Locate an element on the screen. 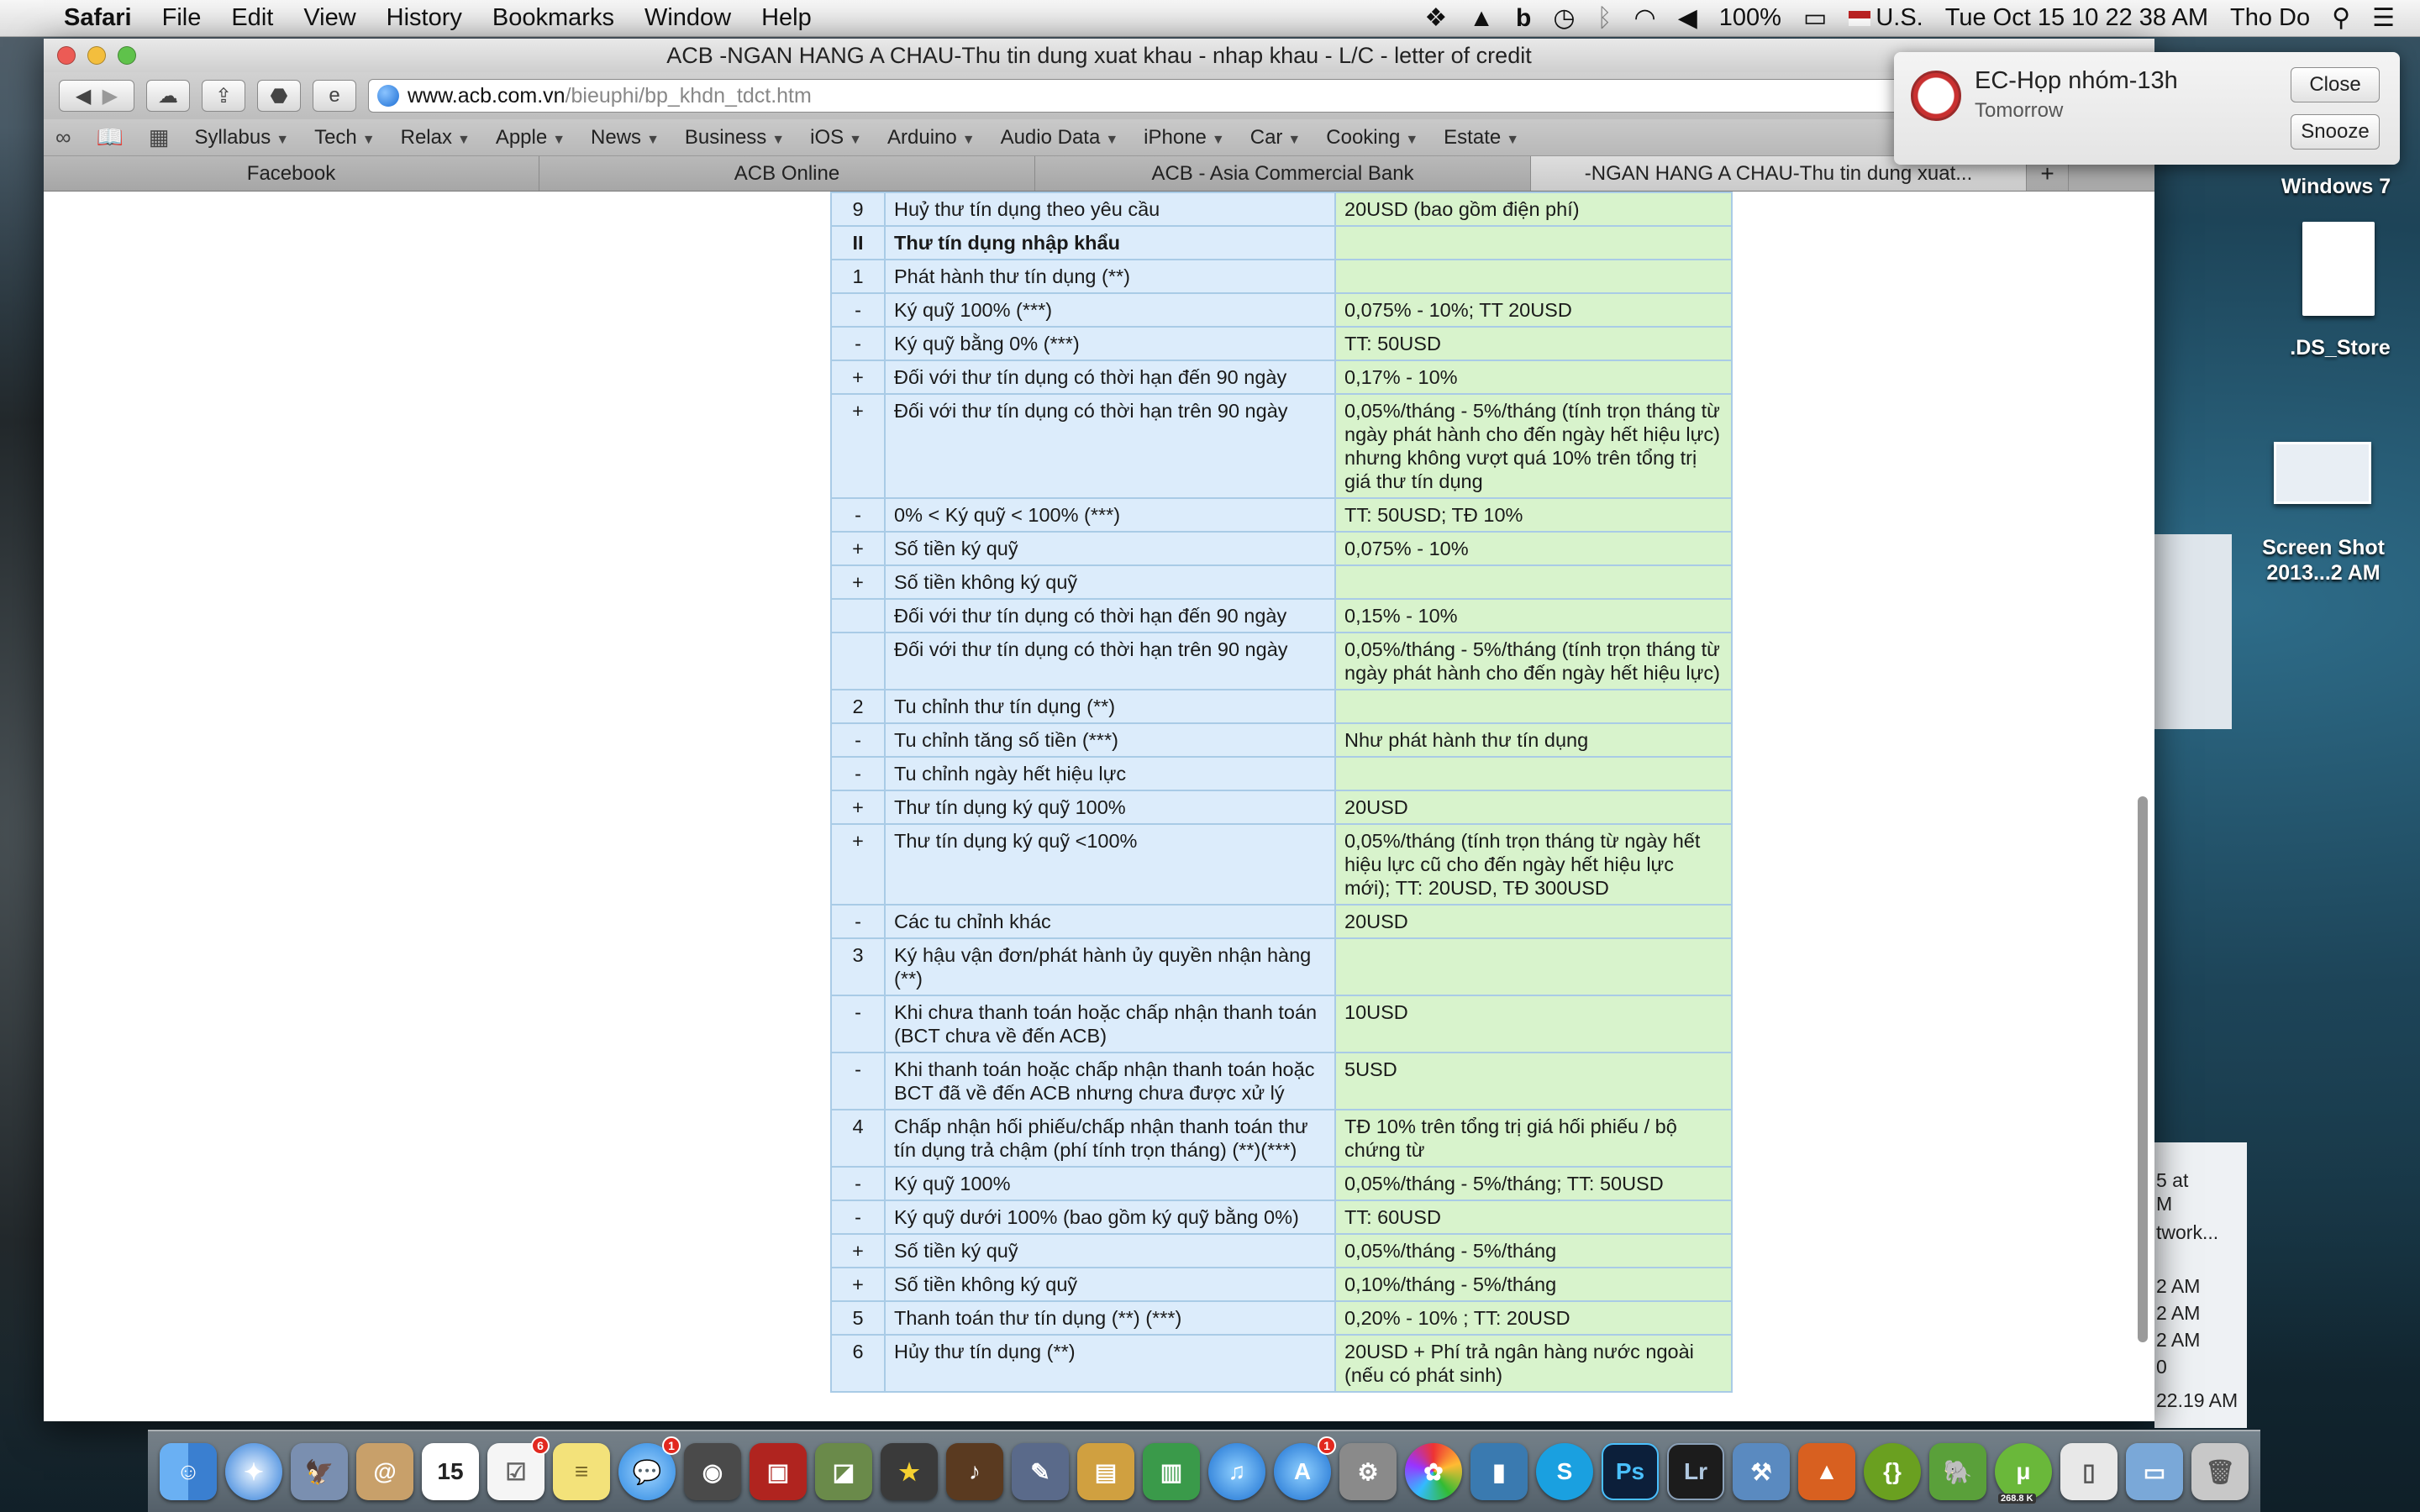 This screenshot has width=2420, height=1512. numbers-icon: ▥ is located at coordinates (1171, 1471).